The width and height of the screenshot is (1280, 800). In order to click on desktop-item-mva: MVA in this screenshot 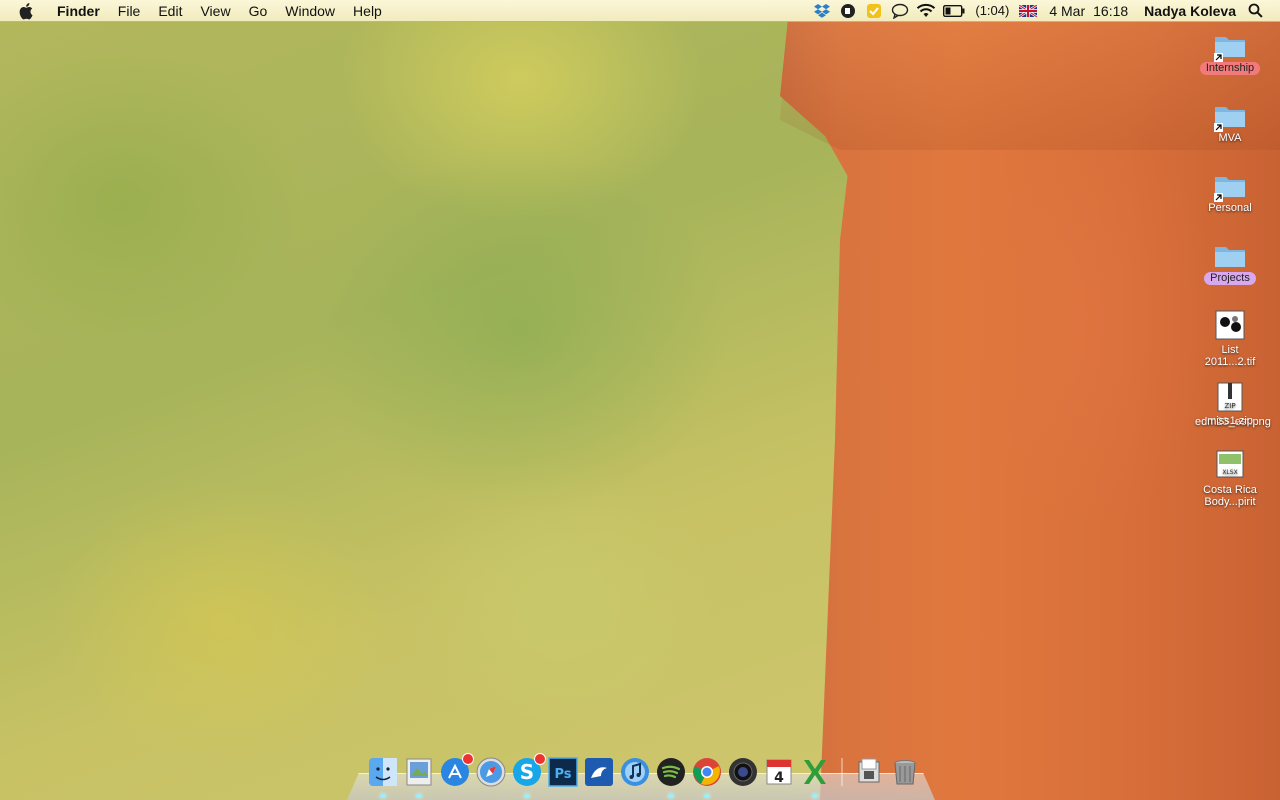, I will do `click(1230, 122)`.